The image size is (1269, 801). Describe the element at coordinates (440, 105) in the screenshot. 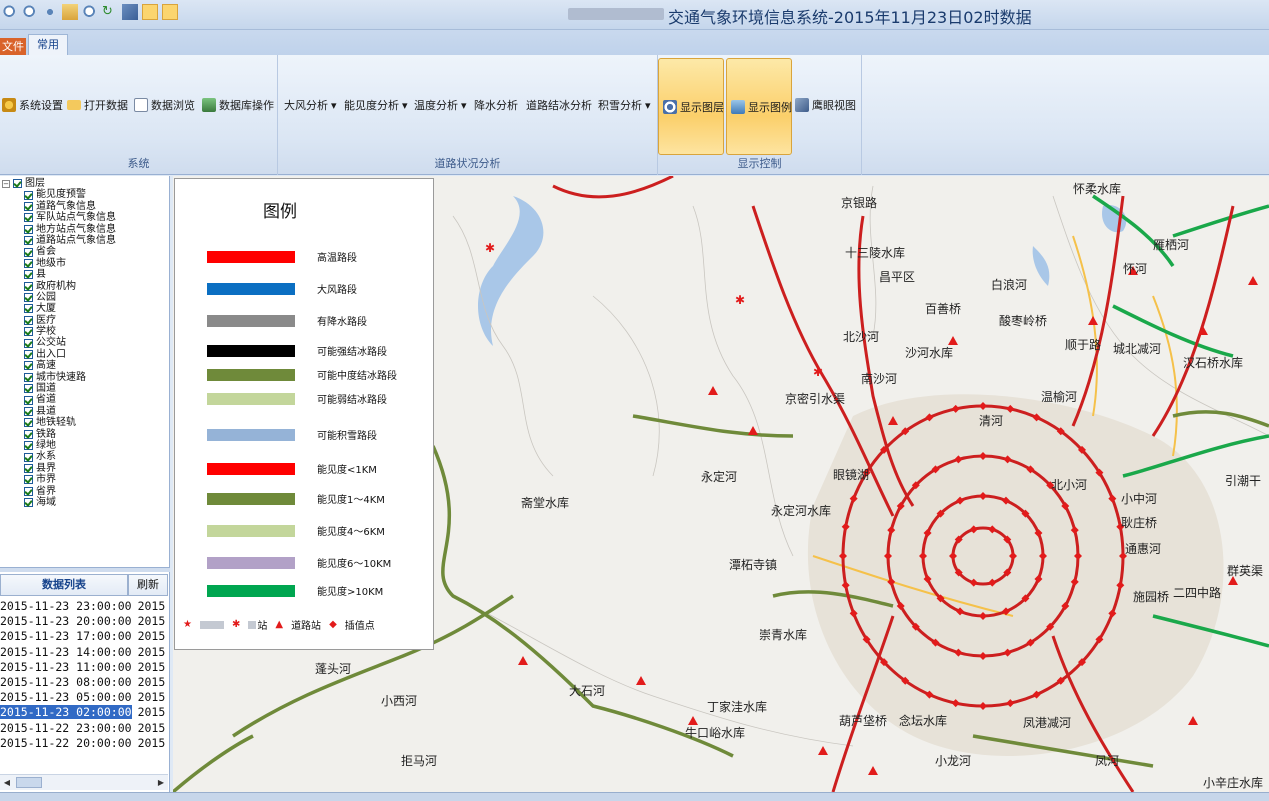

I see `temperature-analysis-button: 温度分析 ▾` at that location.